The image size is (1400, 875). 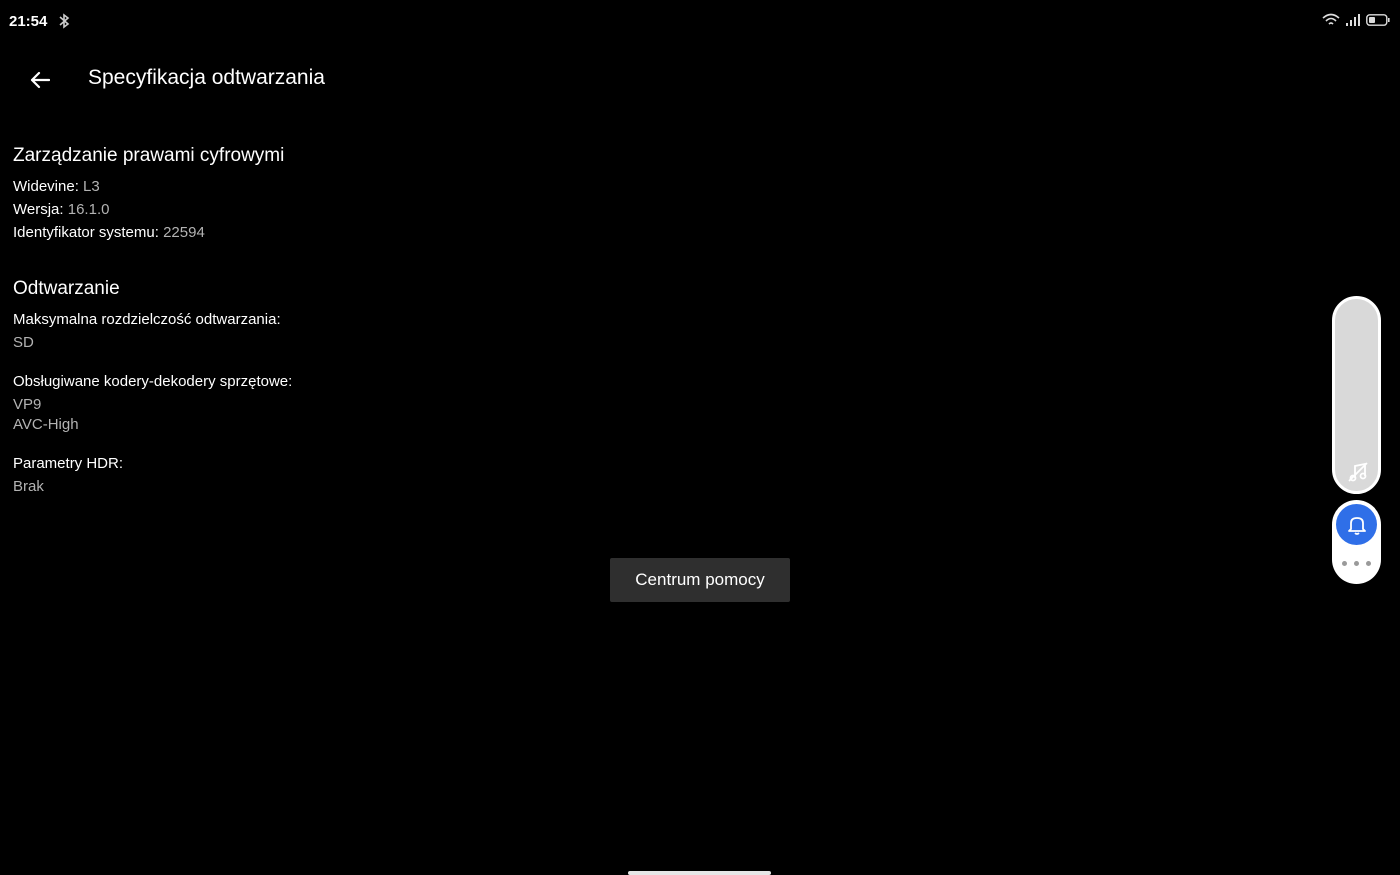 I want to click on battery-icon, so click(x=1378, y=20).